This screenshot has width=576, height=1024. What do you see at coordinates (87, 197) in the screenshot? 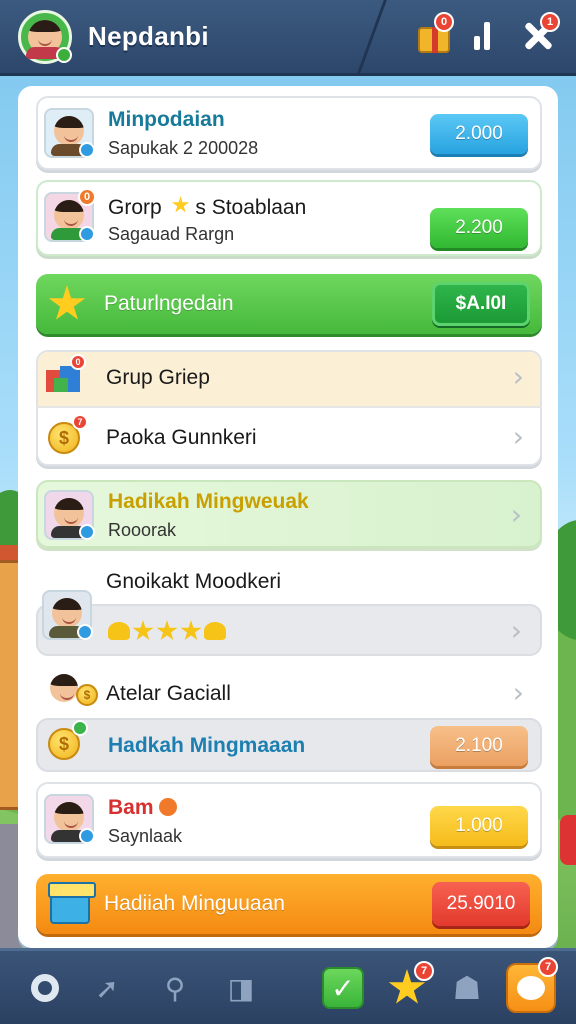
I see `avatar-notif-badge: 0` at bounding box center [87, 197].